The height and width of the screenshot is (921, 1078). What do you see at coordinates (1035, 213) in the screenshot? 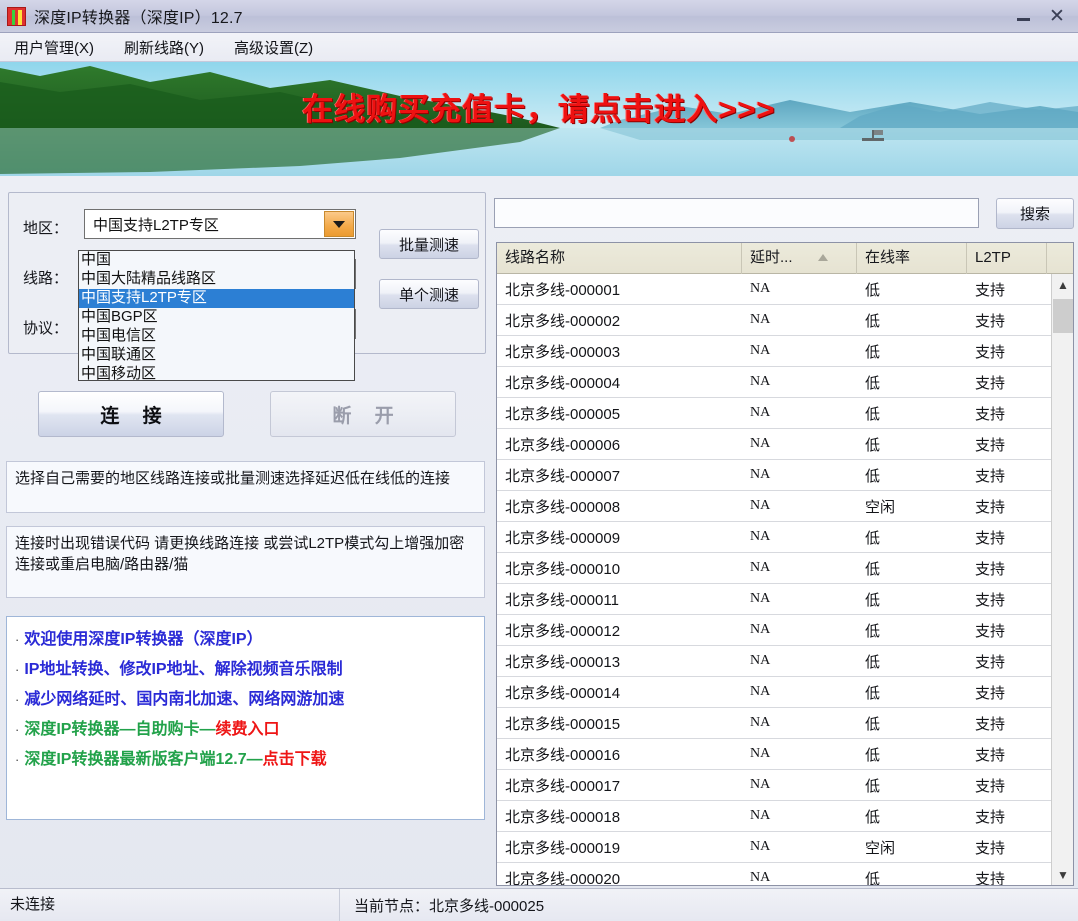
I see `search-button: 搜索` at bounding box center [1035, 213].